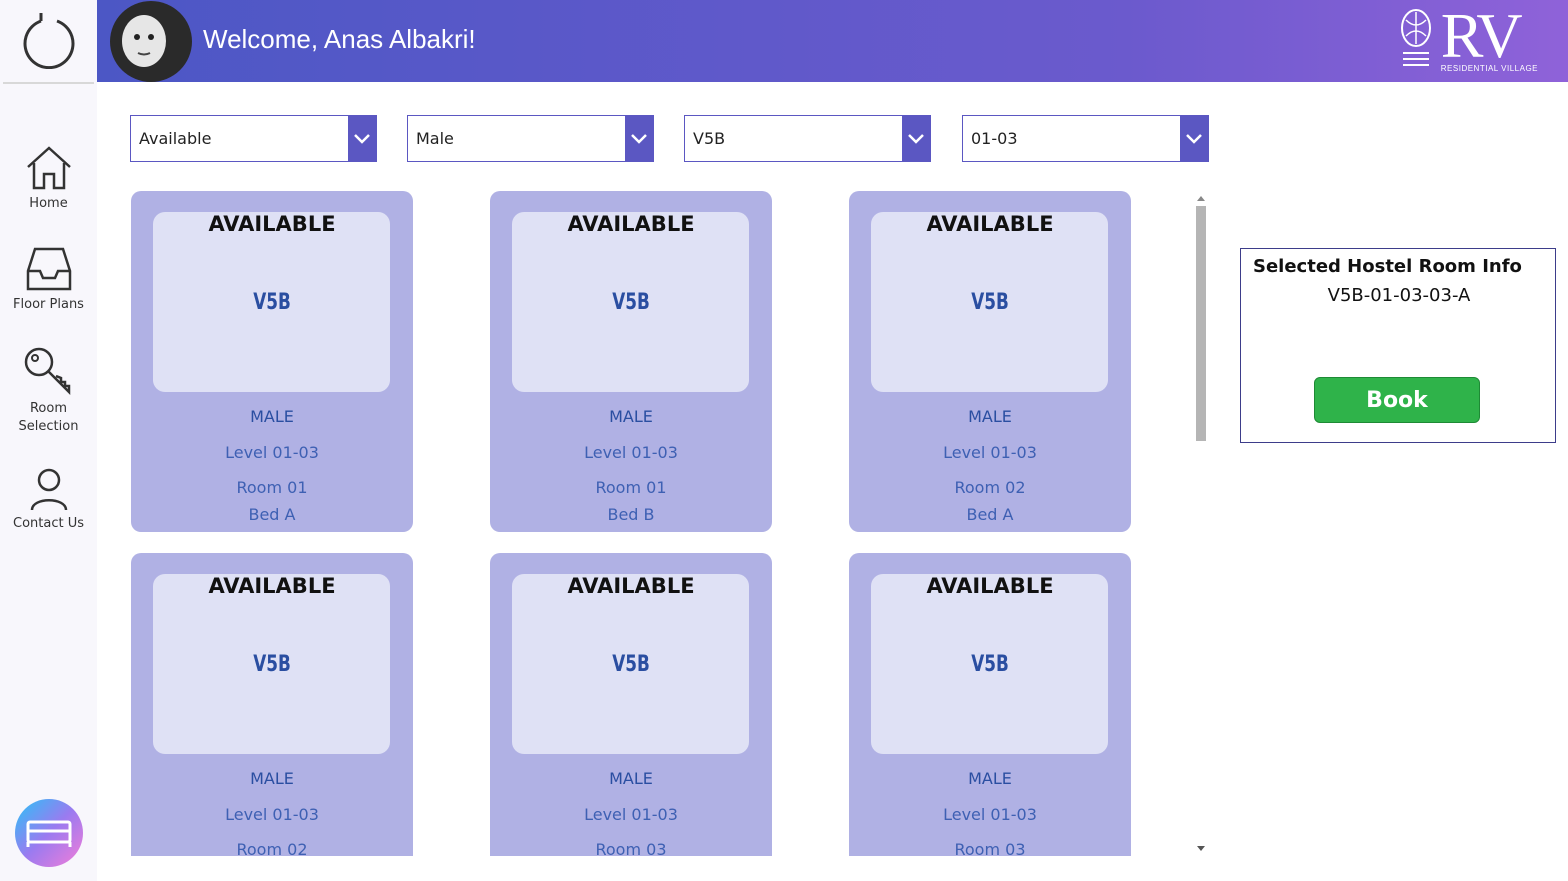 The image size is (1568, 881). I want to click on nav-contact-us: Contact Us, so click(48, 500).